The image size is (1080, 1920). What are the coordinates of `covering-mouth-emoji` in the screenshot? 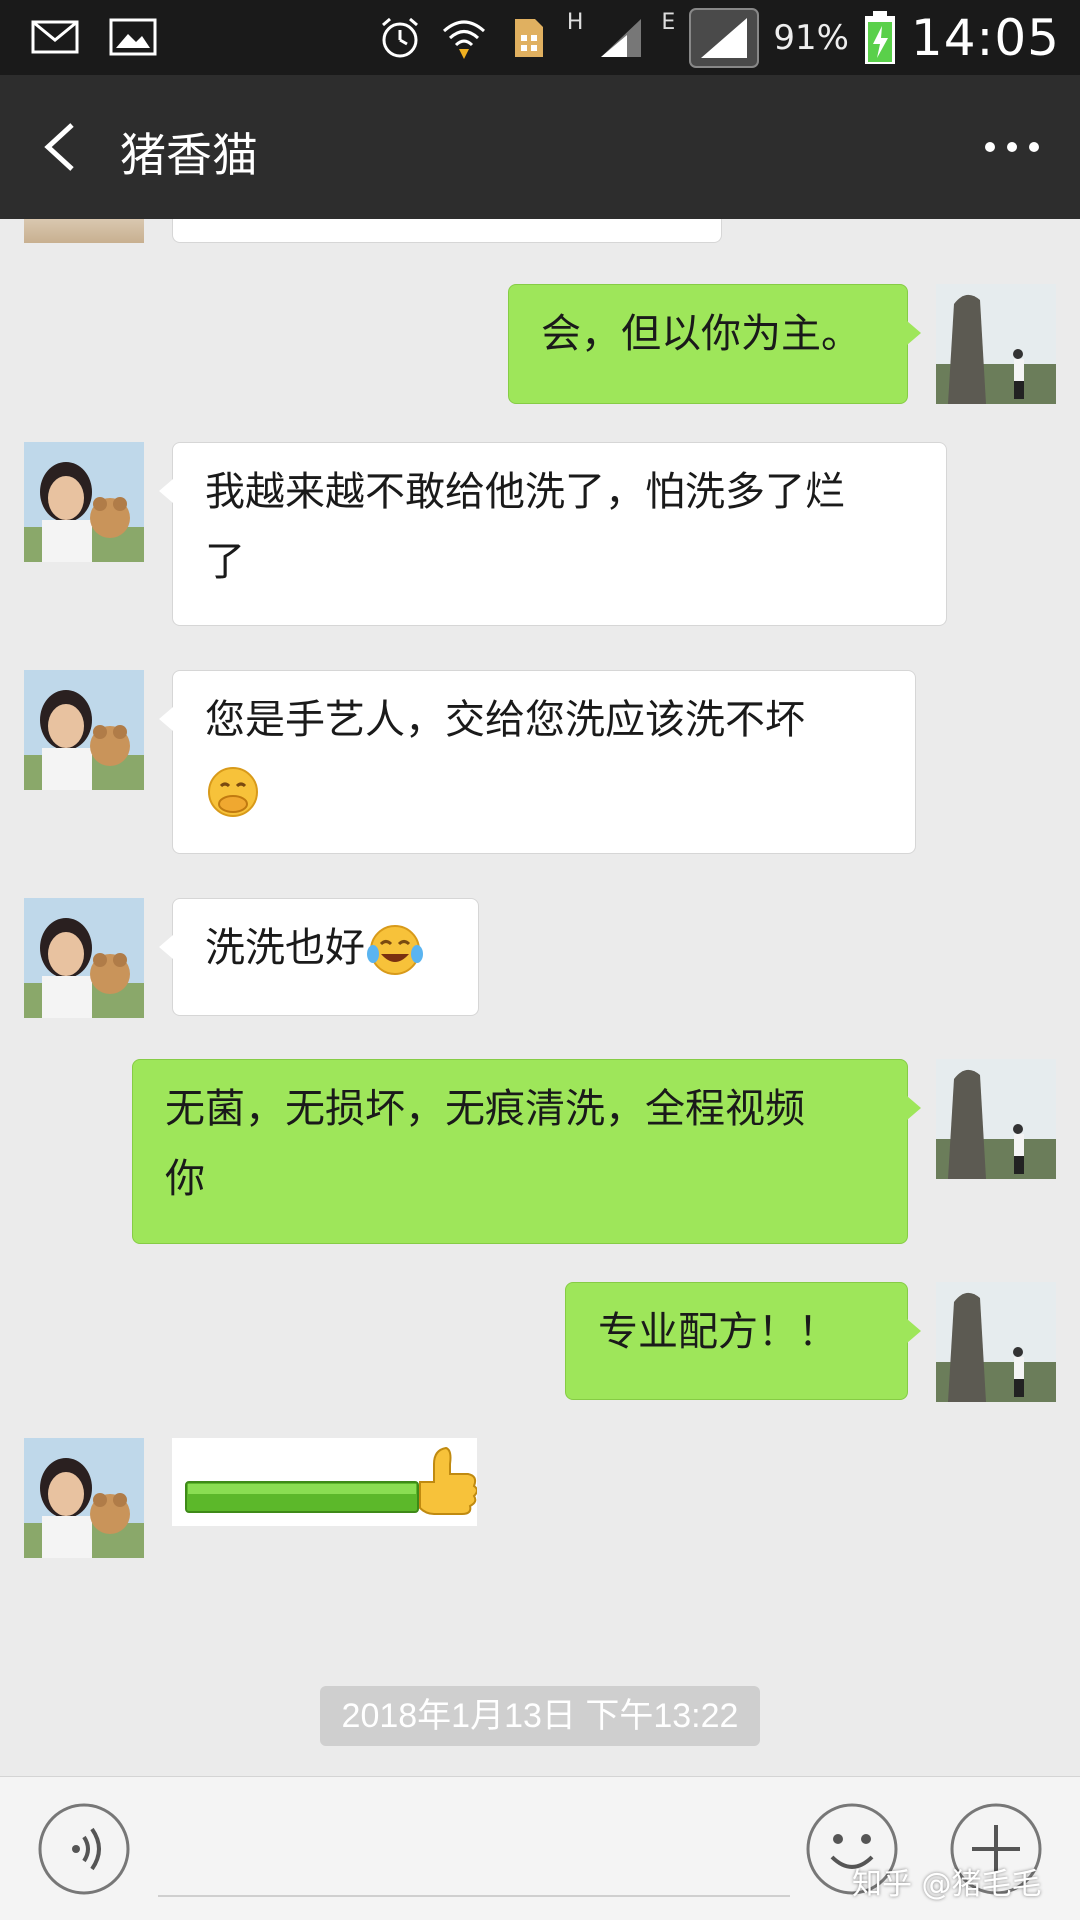 It's located at (233, 792).